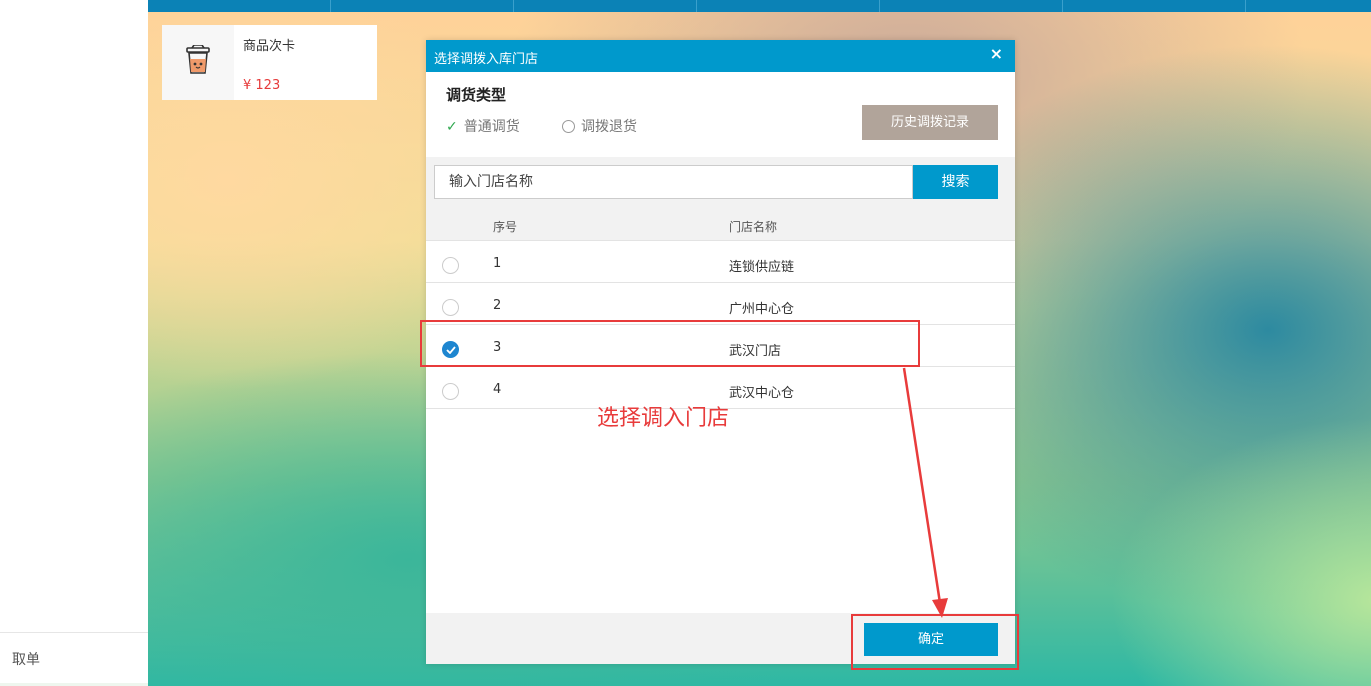 The width and height of the screenshot is (1371, 686). What do you see at coordinates (925, 492) in the screenshot?
I see `annotation-arrow` at bounding box center [925, 492].